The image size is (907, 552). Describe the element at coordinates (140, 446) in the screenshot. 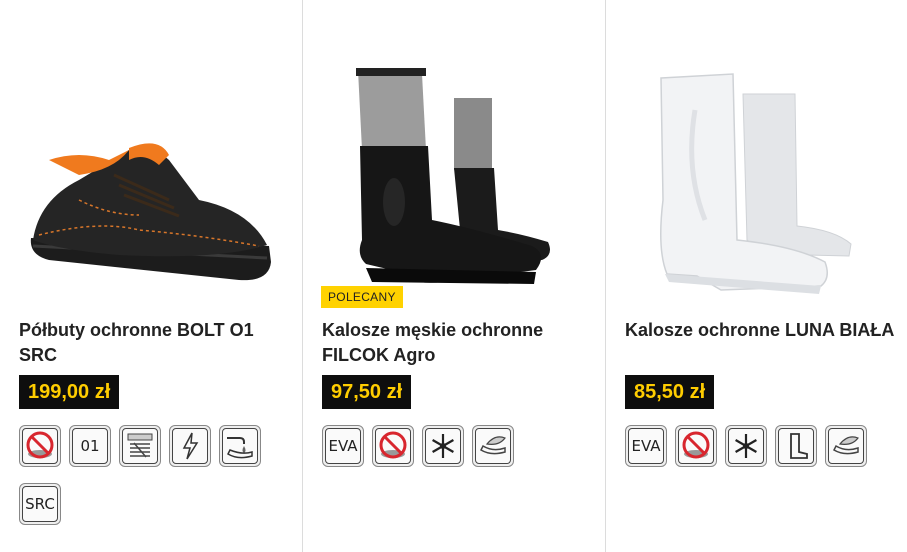

I see `antistatic-sole-icon` at that location.